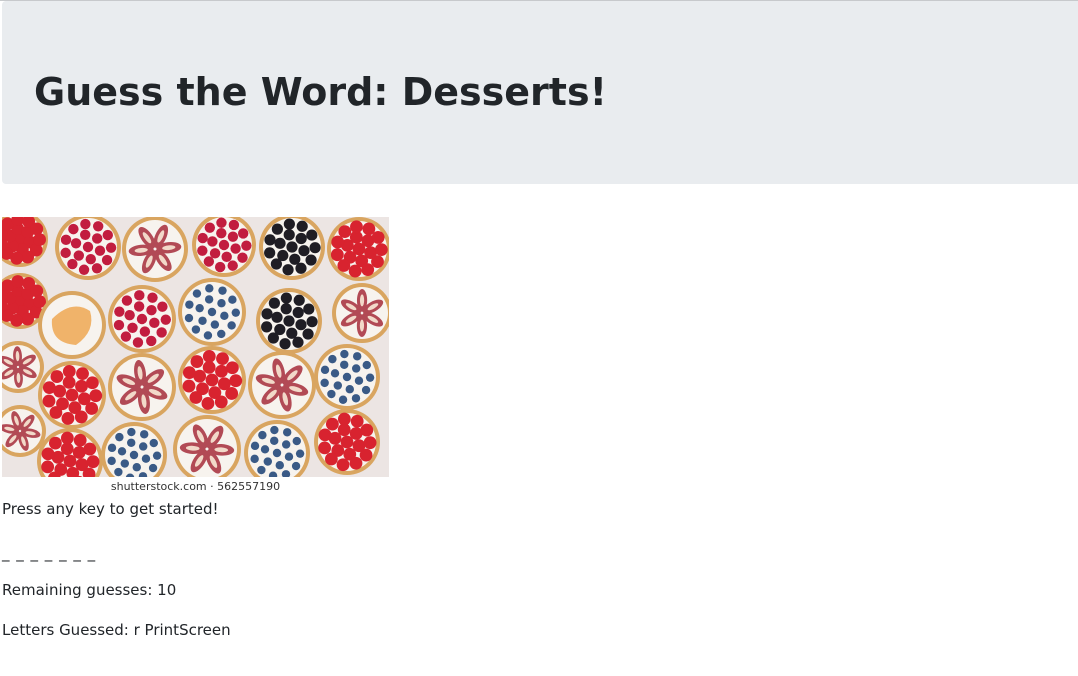  What do you see at coordinates (116, 630) in the screenshot?
I see `letters-guessed: Letters Guessed: r PrintScreen` at bounding box center [116, 630].